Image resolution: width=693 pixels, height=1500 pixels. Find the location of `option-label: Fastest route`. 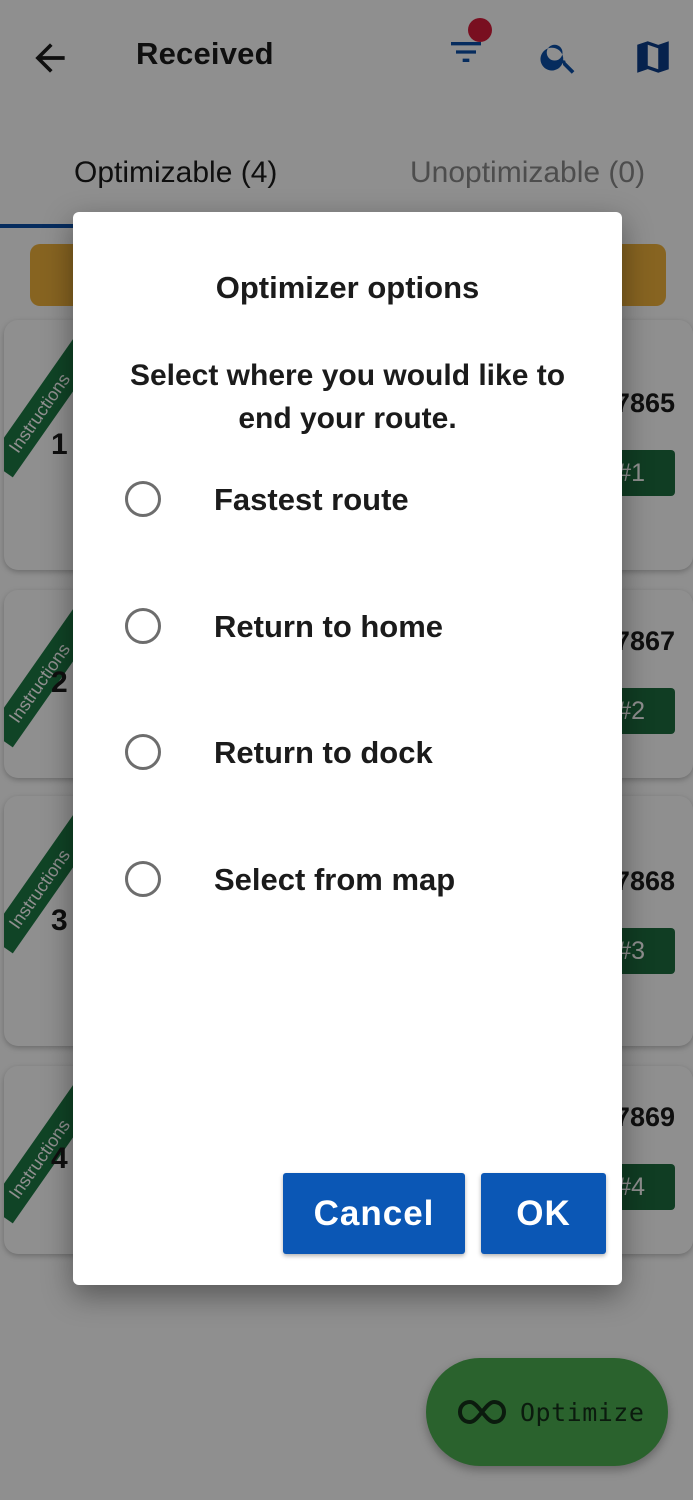

option-label: Fastest route is located at coordinates (311, 499).